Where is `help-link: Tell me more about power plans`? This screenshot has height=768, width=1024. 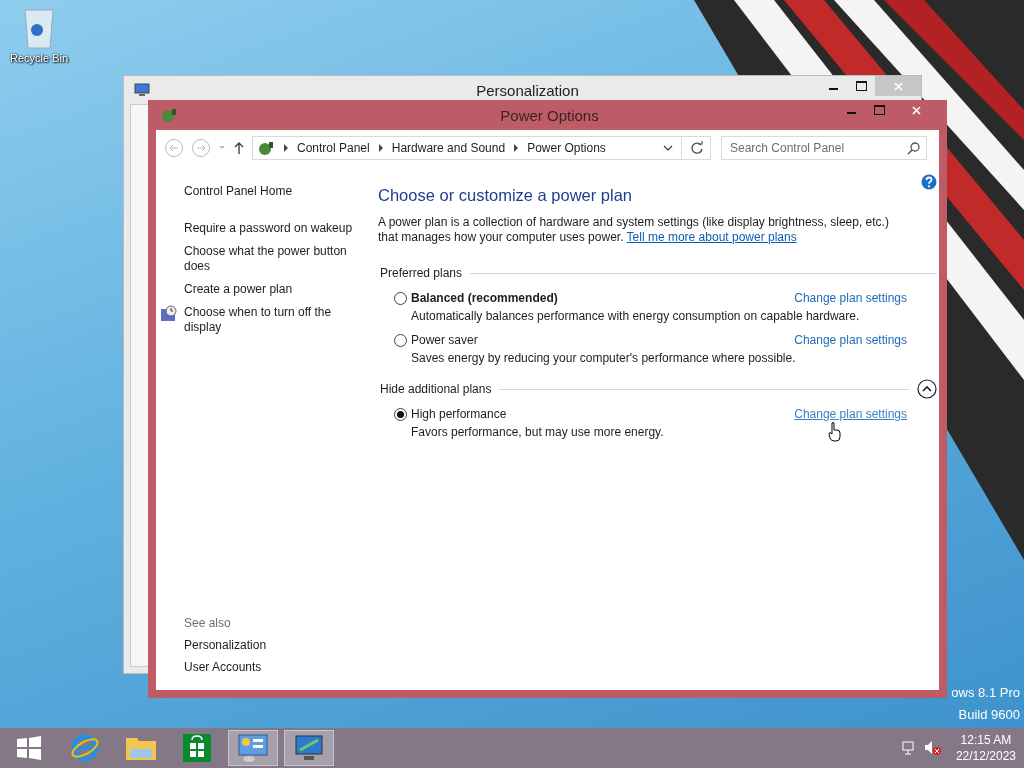
help-link: Tell me more about power plans is located at coordinates (711, 237).